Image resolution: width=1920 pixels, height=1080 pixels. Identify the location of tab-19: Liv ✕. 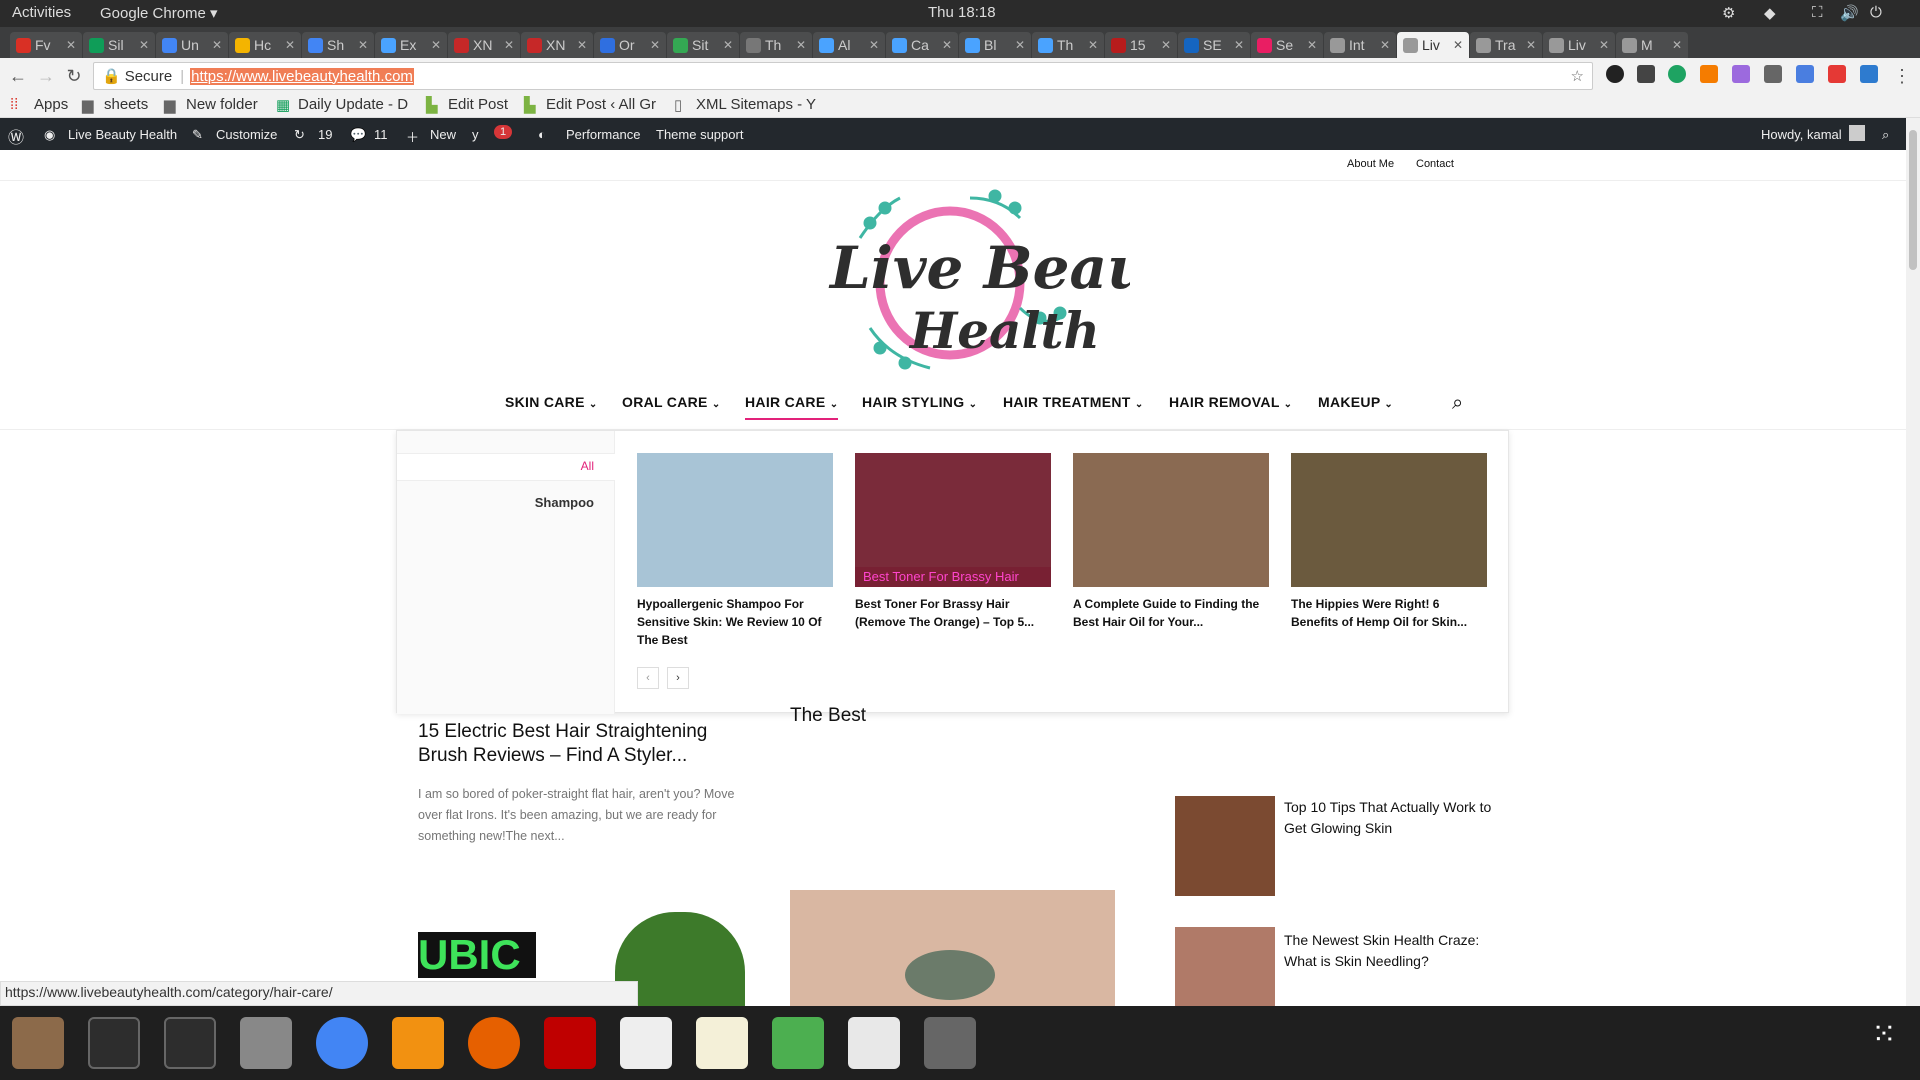
(1433, 45).